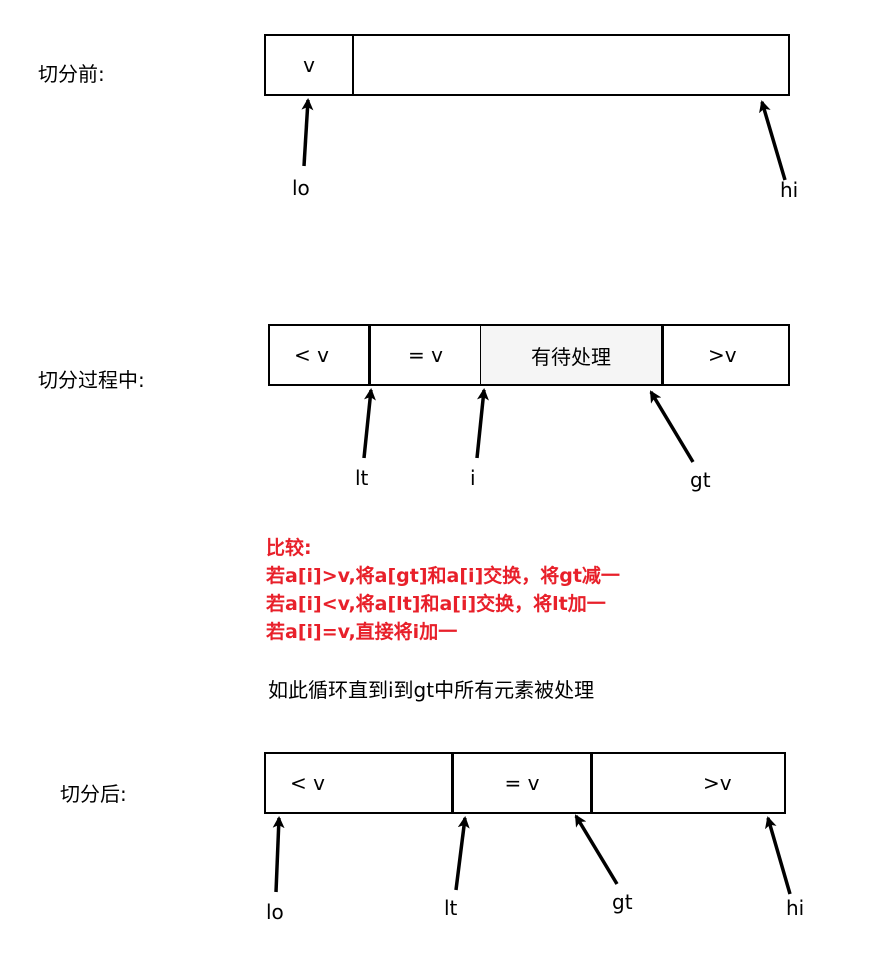 The height and width of the screenshot is (956, 872). What do you see at coordinates (773, 140) in the screenshot?
I see `arrow-hi` at bounding box center [773, 140].